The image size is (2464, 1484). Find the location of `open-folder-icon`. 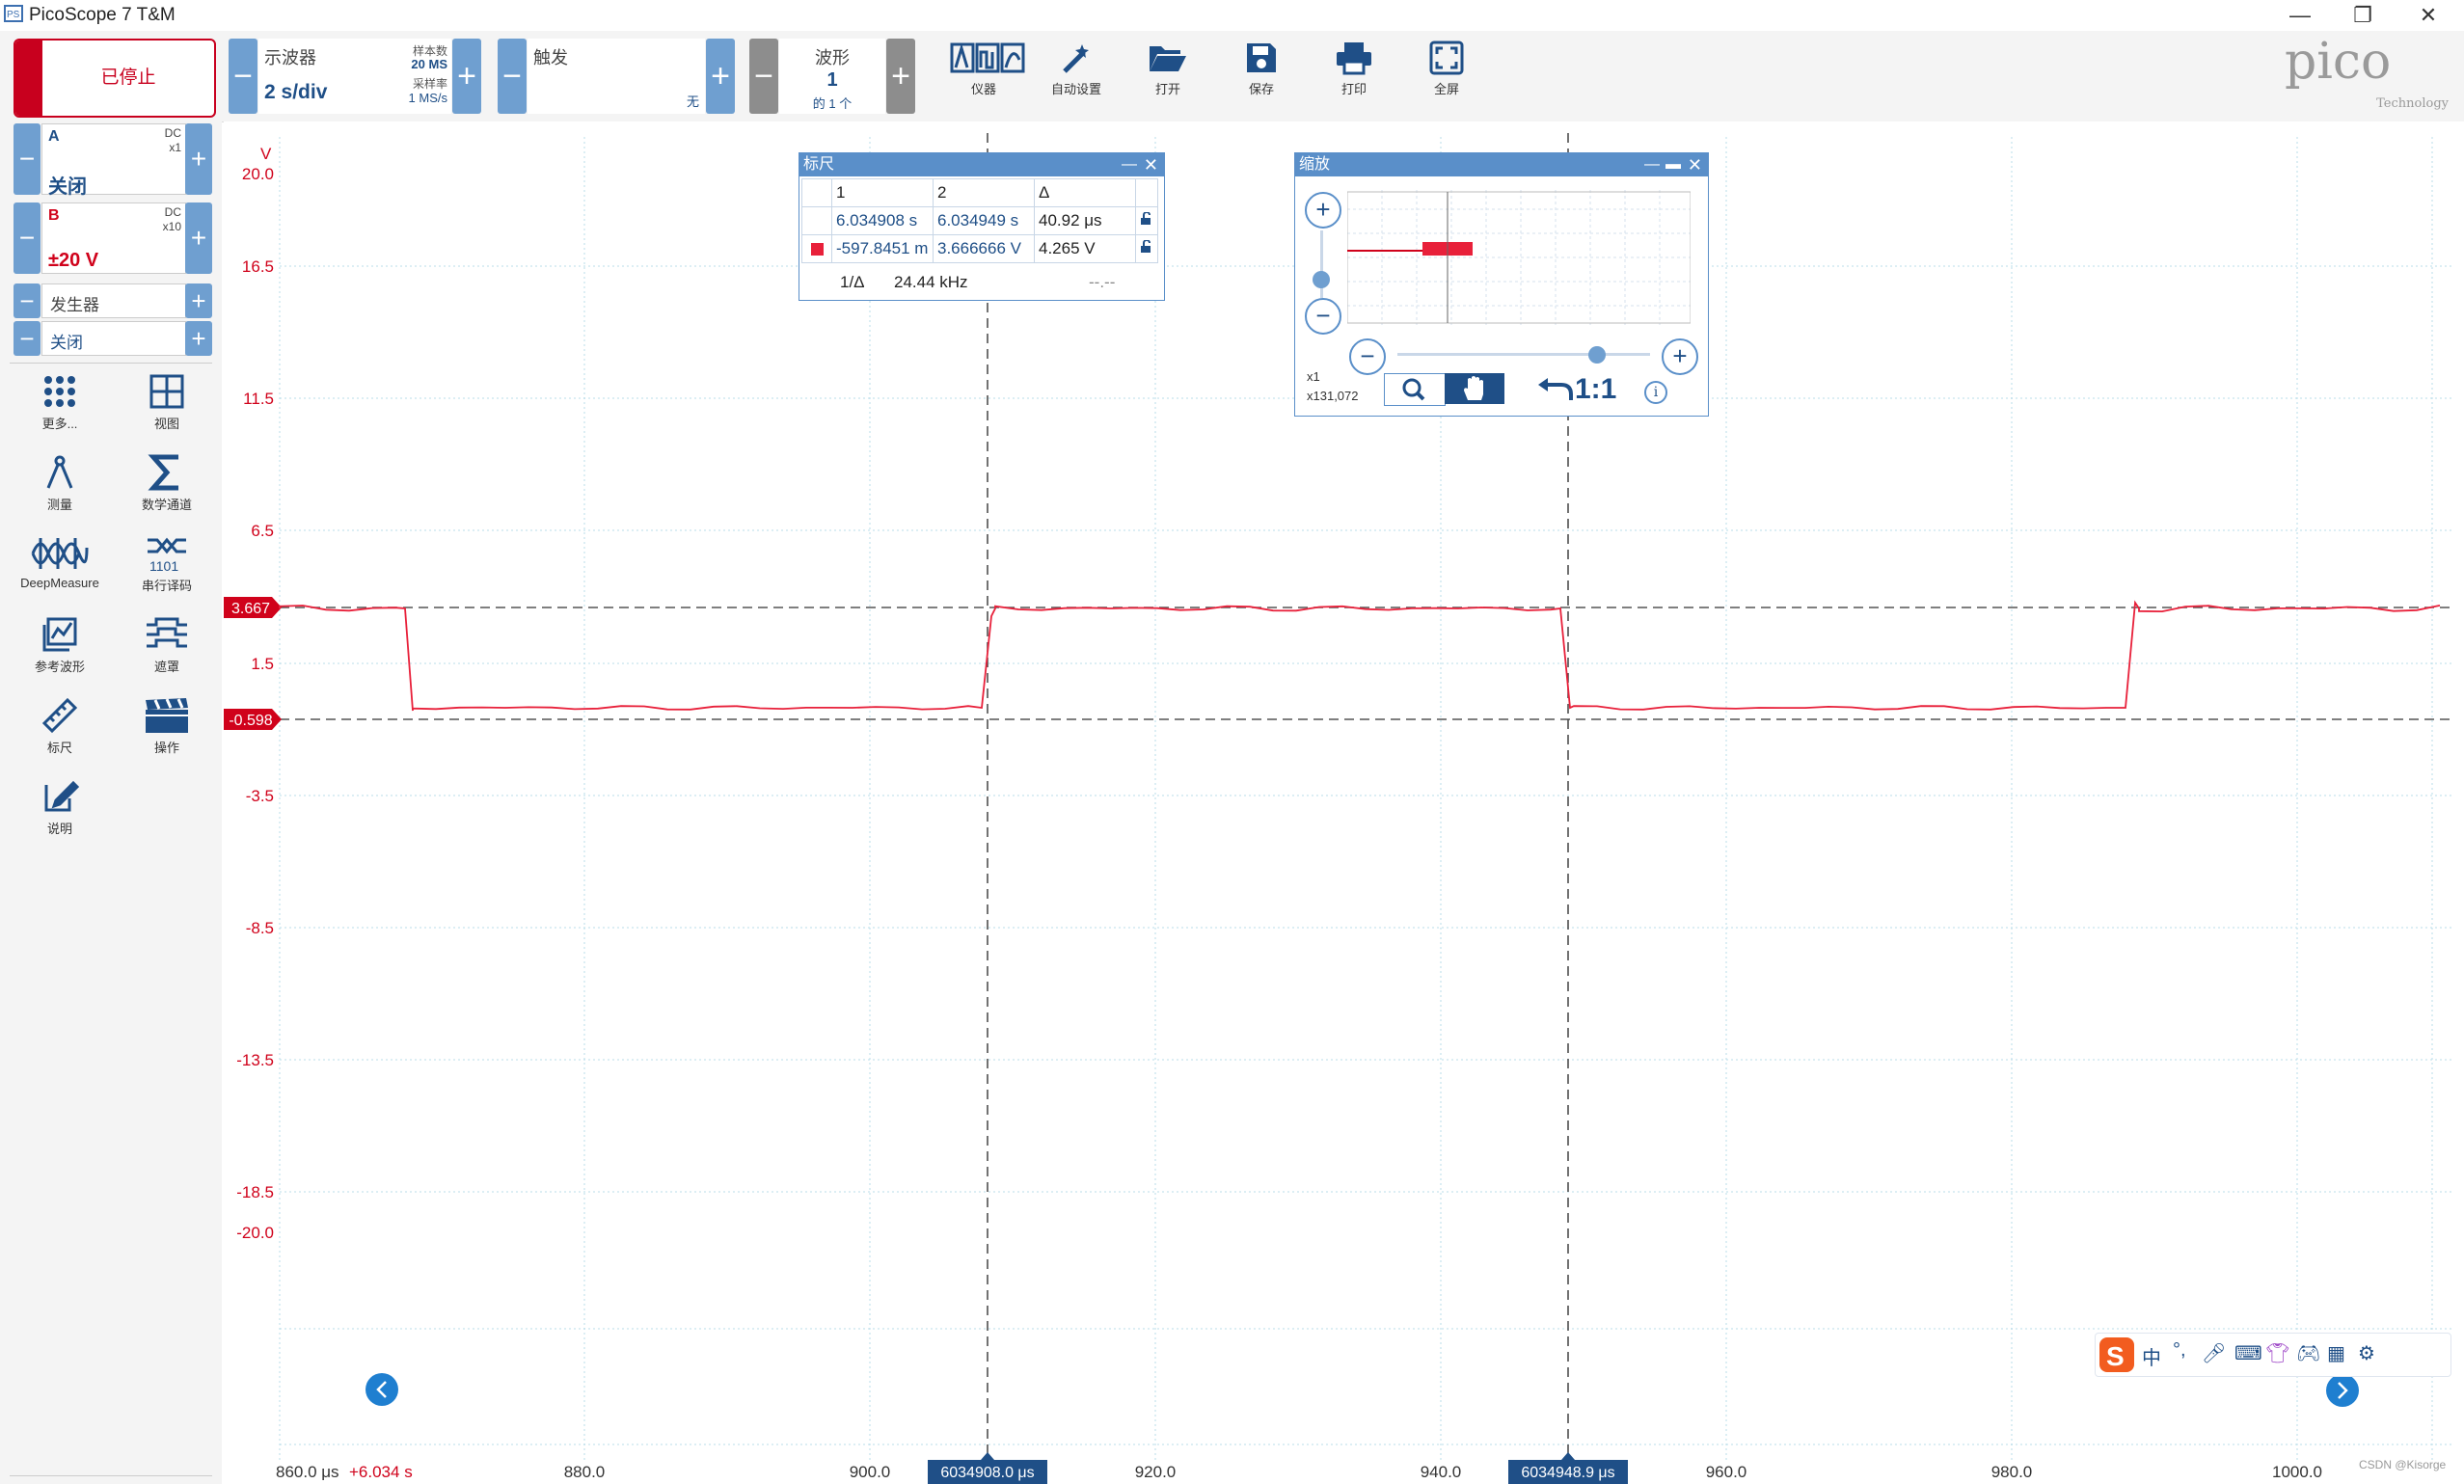

open-folder-icon is located at coordinates (1168, 58).